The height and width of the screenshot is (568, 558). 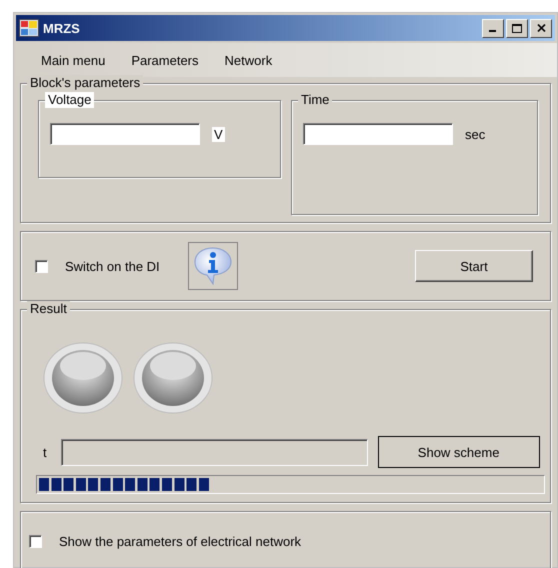 What do you see at coordinates (493, 28) in the screenshot?
I see `minimize-button` at bounding box center [493, 28].